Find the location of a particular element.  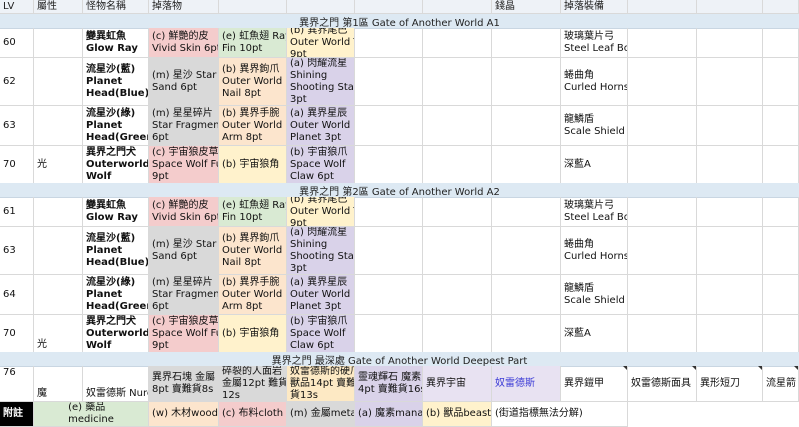

drop-cell: 碎裂的人面岩 金屬12pt 難貨 12s is located at coordinates (253, 384).